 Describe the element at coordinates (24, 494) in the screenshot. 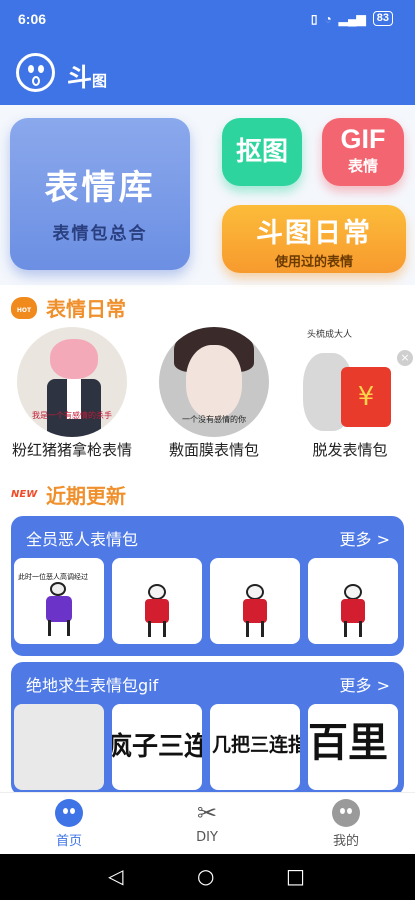

I see `new-icon: NEW` at that location.